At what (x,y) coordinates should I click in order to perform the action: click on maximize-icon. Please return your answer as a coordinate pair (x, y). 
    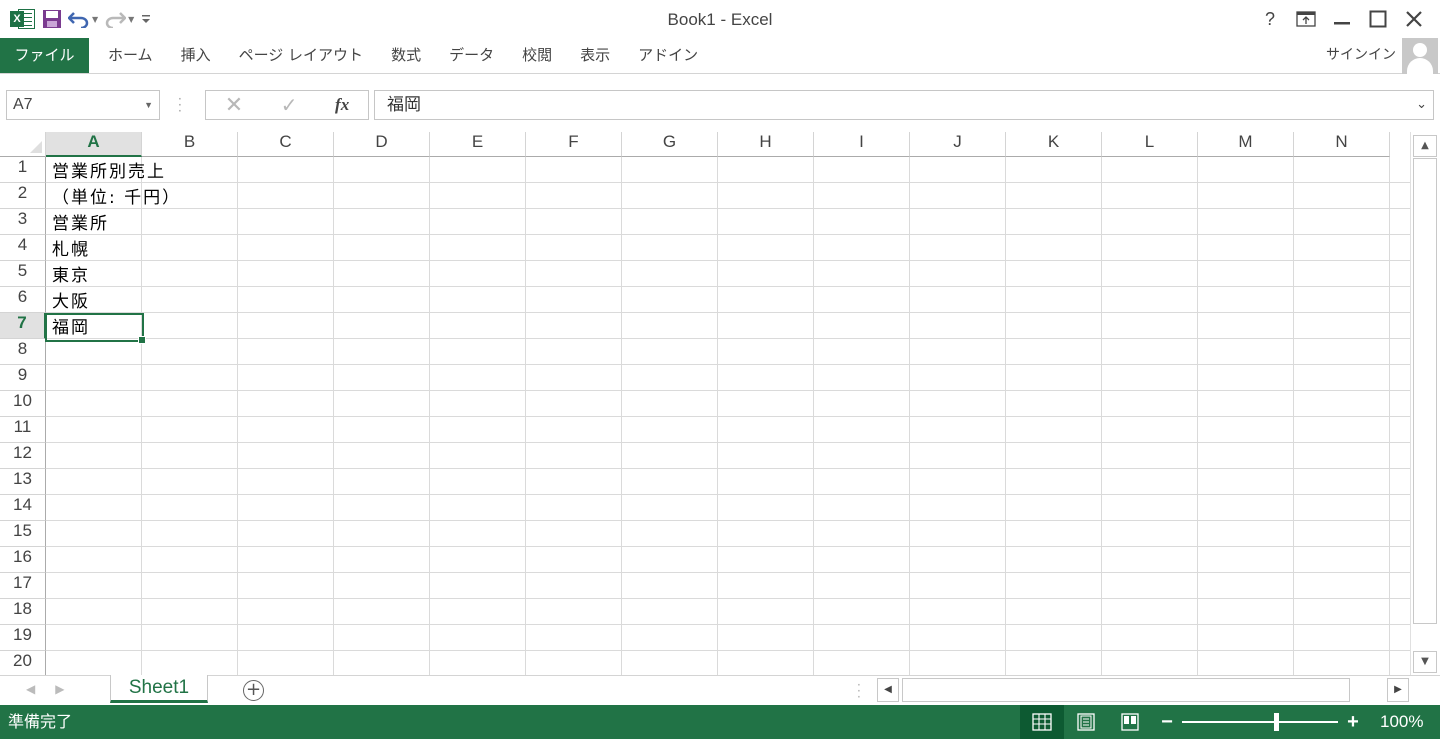
    Looking at the image, I should click on (1378, 19).